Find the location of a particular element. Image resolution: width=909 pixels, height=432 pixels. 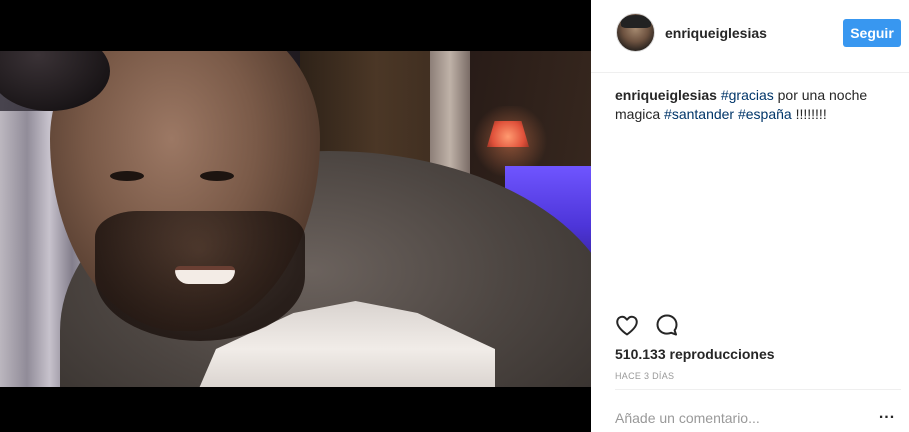

post-header: enriqueiglesias Seguir is located at coordinates (750, 36).